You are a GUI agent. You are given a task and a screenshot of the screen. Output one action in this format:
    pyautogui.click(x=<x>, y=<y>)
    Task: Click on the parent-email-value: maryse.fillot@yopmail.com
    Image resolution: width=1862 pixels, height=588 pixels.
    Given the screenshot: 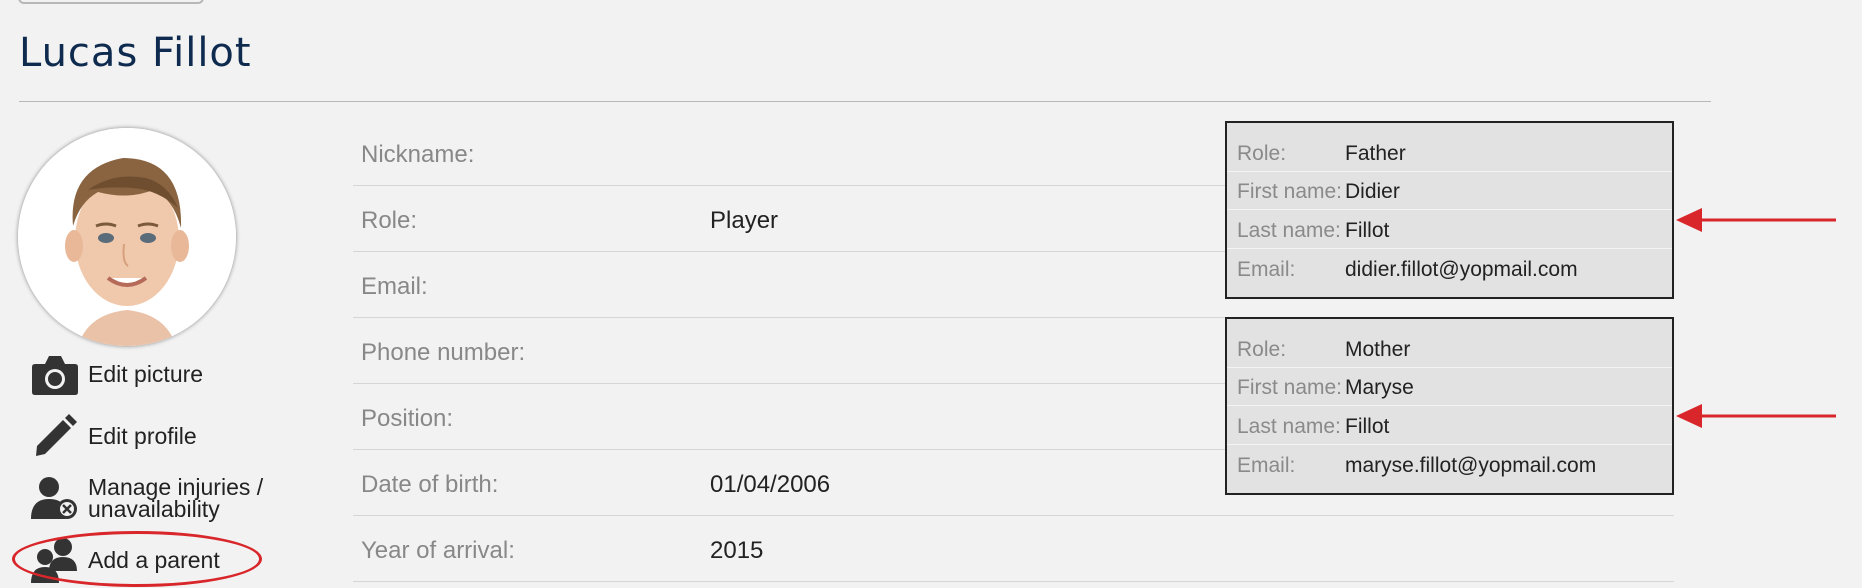 What is the action you would take?
    pyautogui.click(x=1471, y=465)
    